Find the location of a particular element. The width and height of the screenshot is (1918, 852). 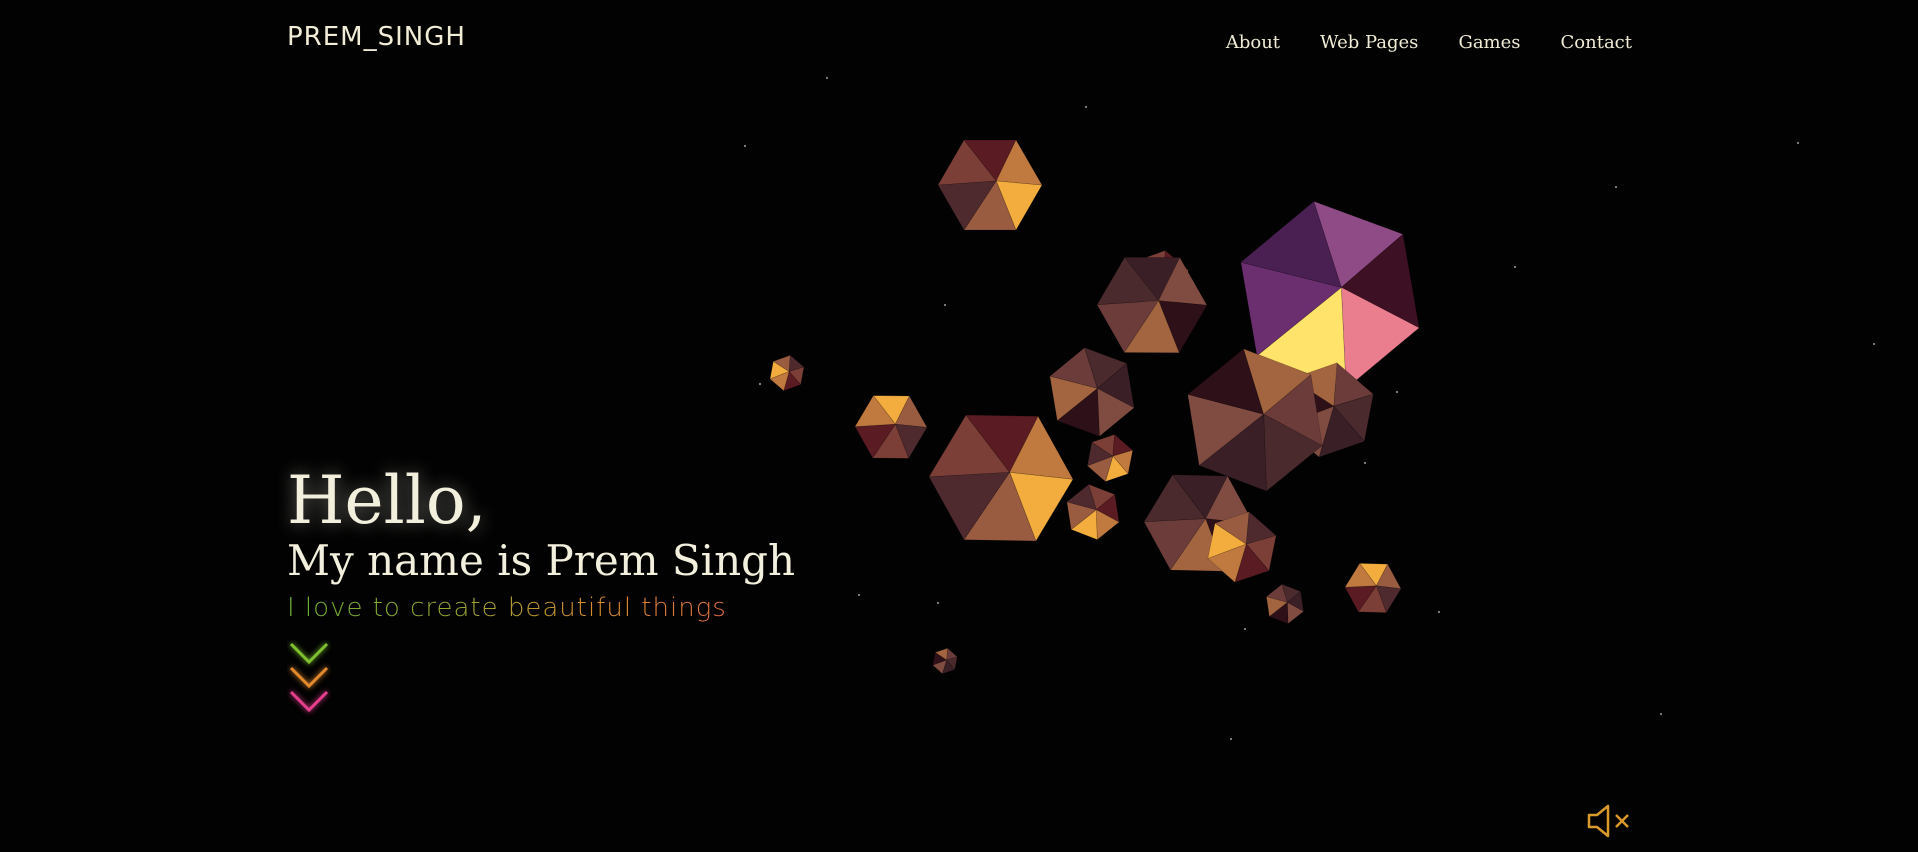

nav-games: Games is located at coordinates (1489, 42).